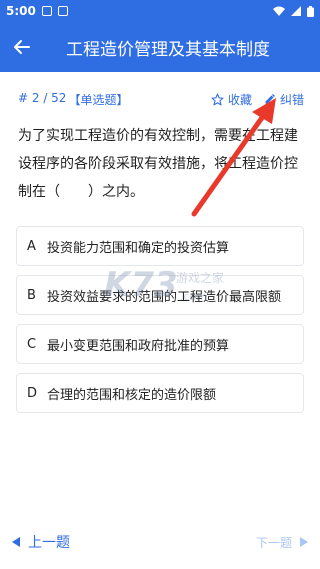 The height and width of the screenshot is (569, 320). I want to click on bottom-nav: 上一题 下一题, so click(160, 542).